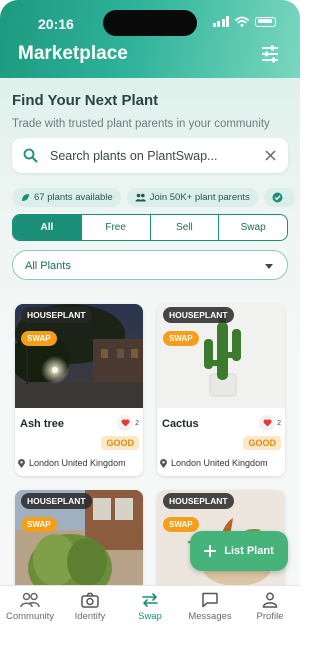 This screenshot has height=652, width=320. Describe the element at coordinates (269, 266) in the screenshot. I see `caret-down-icon` at that location.